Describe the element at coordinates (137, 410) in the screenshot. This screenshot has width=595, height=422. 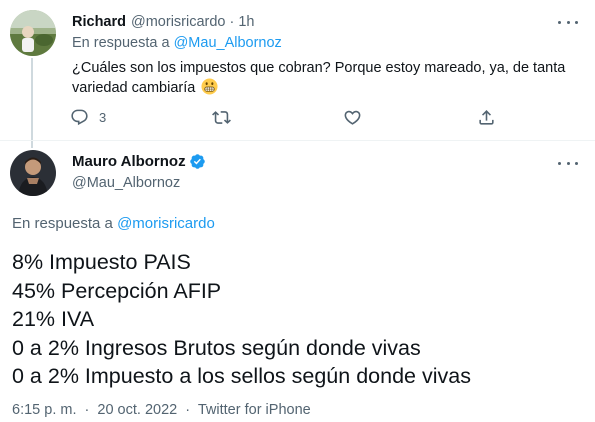
I see `tweet-date: 20 oct. 2022` at that location.